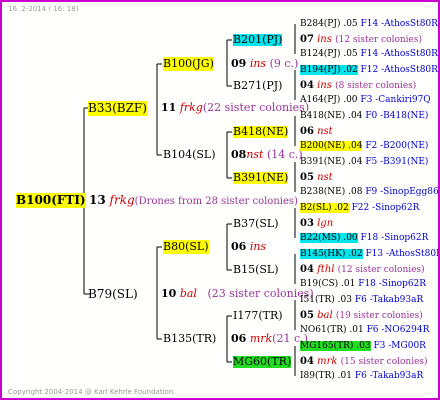 The image size is (440, 400). Describe the element at coordinates (325, 315) in the screenshot. I see `gen4-name: bal` at that location.